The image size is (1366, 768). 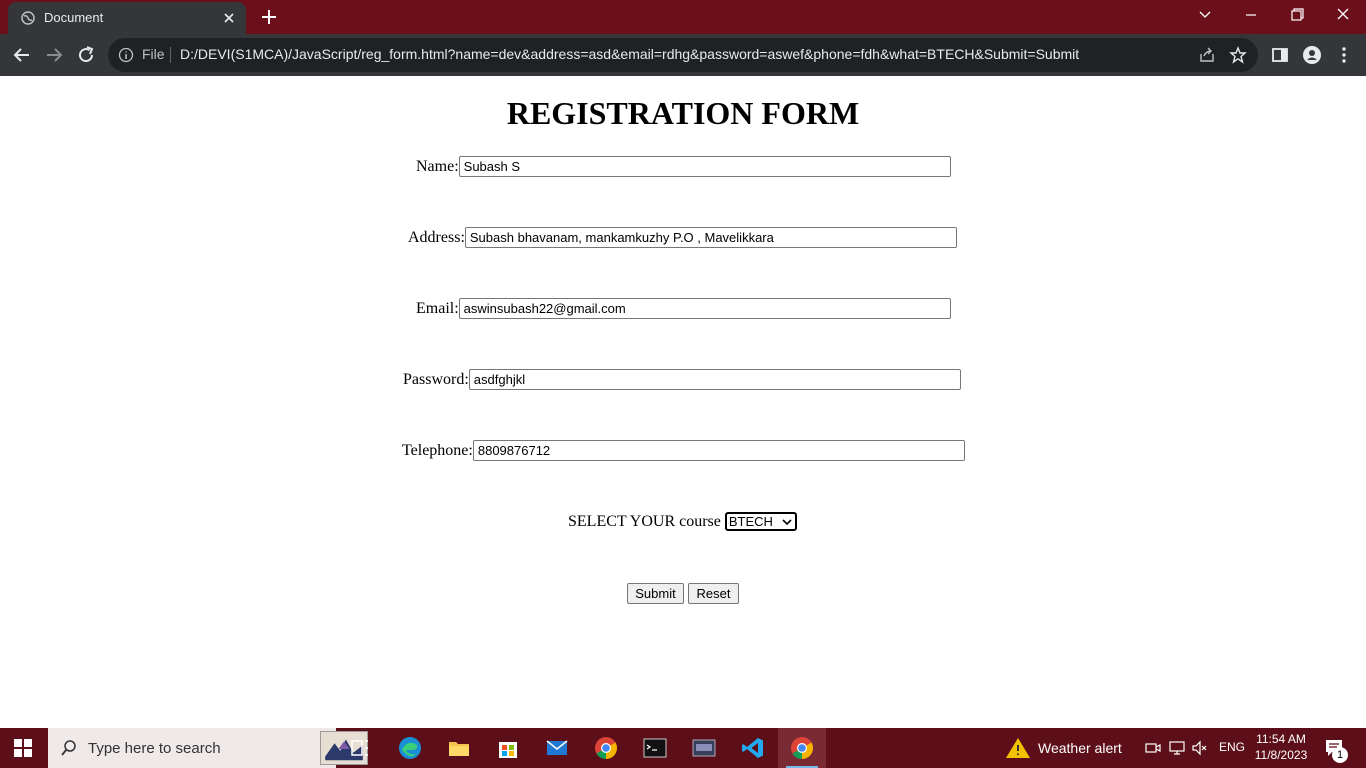 I want to click on browser-tab-bar: Document, so click(x=683, y=17).